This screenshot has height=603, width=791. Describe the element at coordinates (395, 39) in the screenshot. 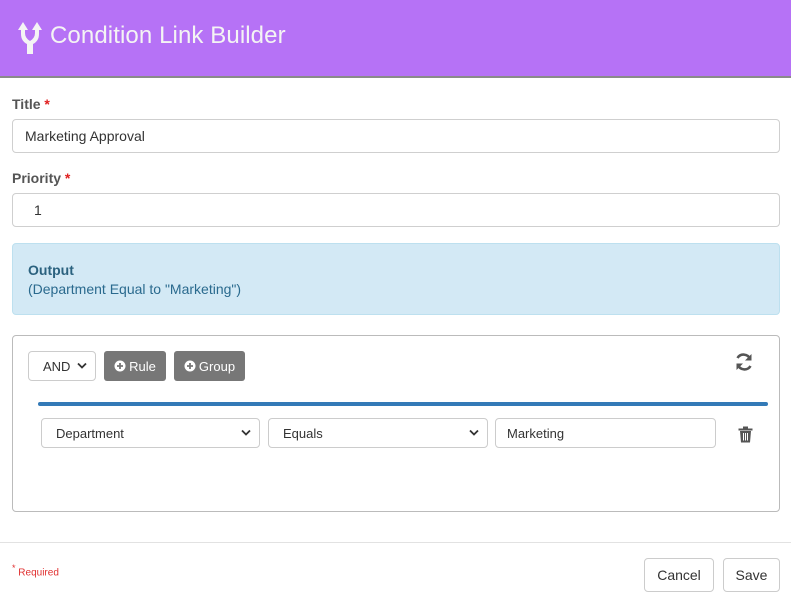

I see `app-header: Condition Link Builder` at that location.